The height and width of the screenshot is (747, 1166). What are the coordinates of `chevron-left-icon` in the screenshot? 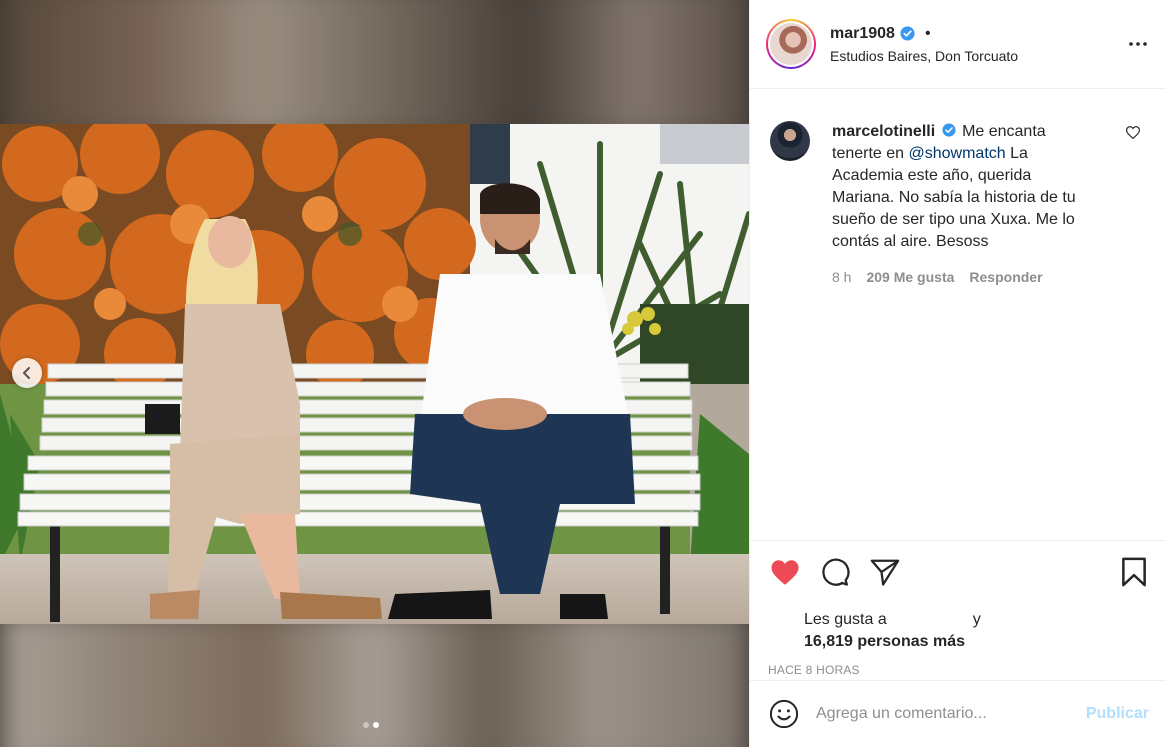 It's located at (26, 373).